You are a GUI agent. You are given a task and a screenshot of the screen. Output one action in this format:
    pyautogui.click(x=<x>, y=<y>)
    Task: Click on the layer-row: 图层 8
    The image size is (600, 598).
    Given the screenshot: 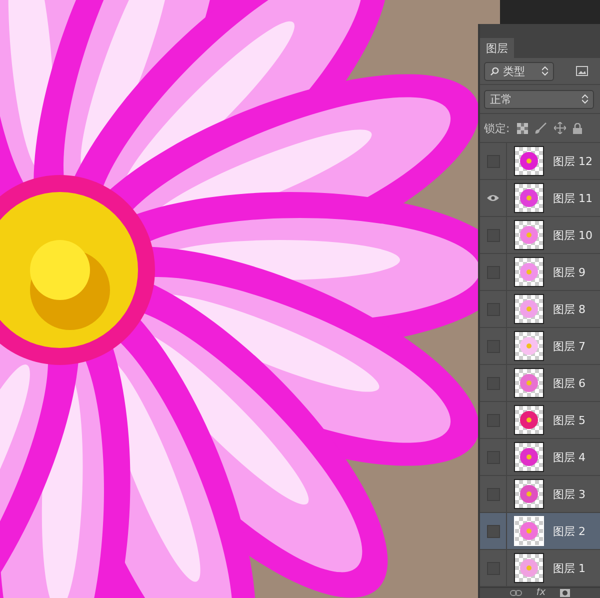 What is the action you would take?
    pyautogui.click(x=540, y=309)
    